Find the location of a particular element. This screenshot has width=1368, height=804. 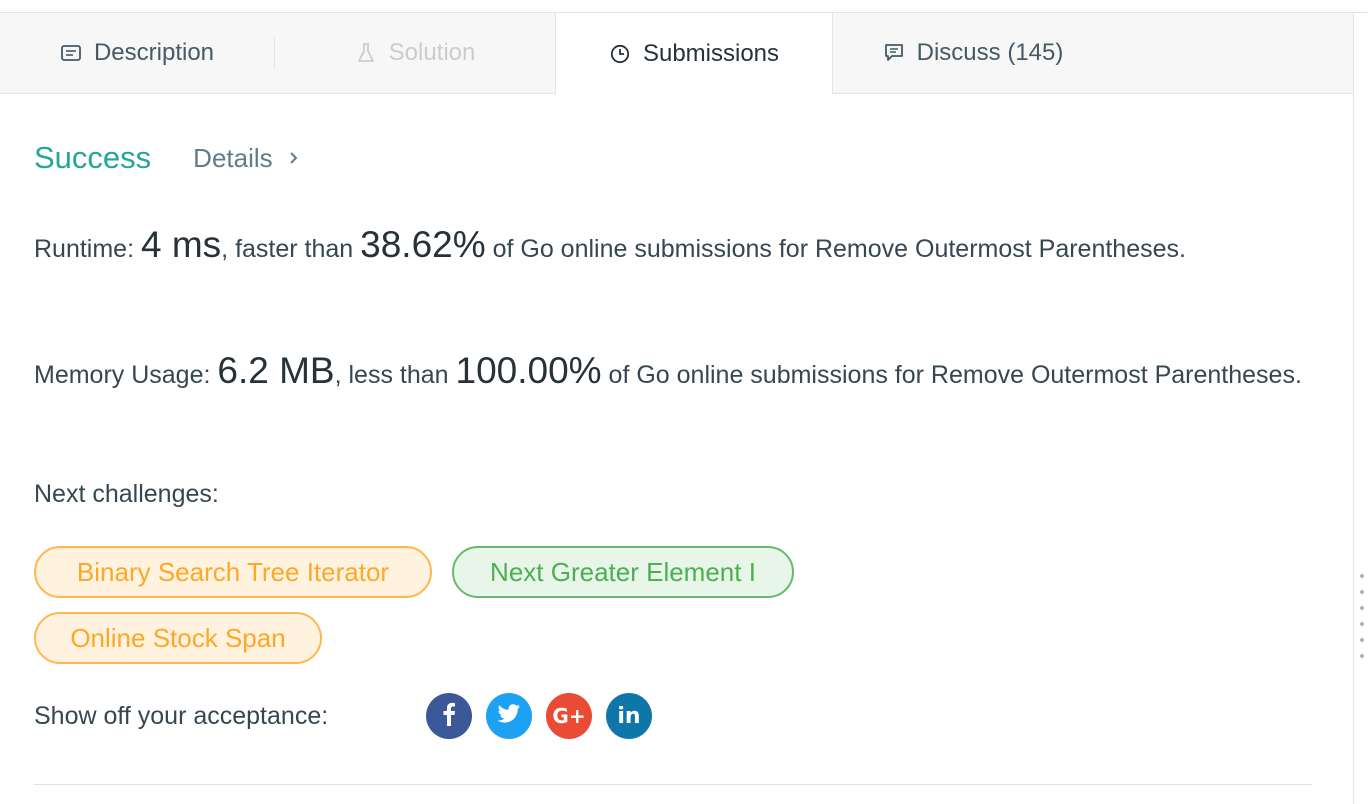

challenge-chip: Next Greater Element I is located at coordinates (623, 572).